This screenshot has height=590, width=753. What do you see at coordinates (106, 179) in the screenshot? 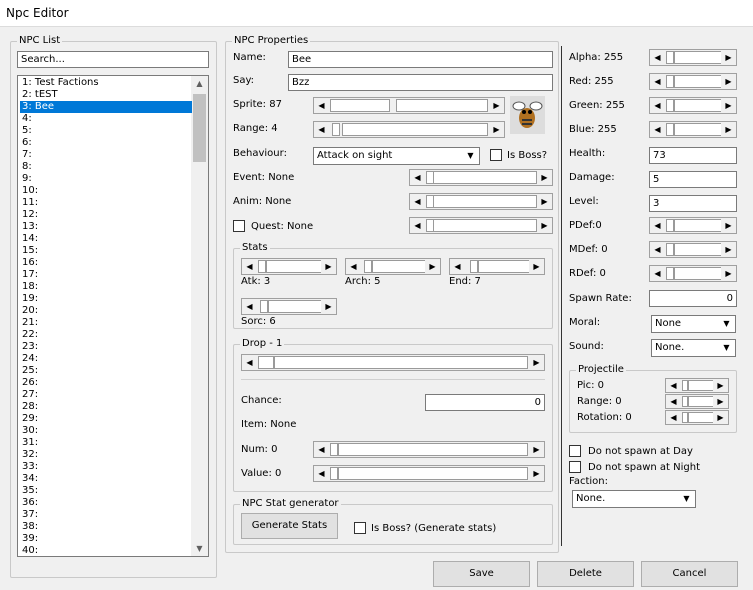
I see `list-item: 9:` at bounding box center [106, 179].